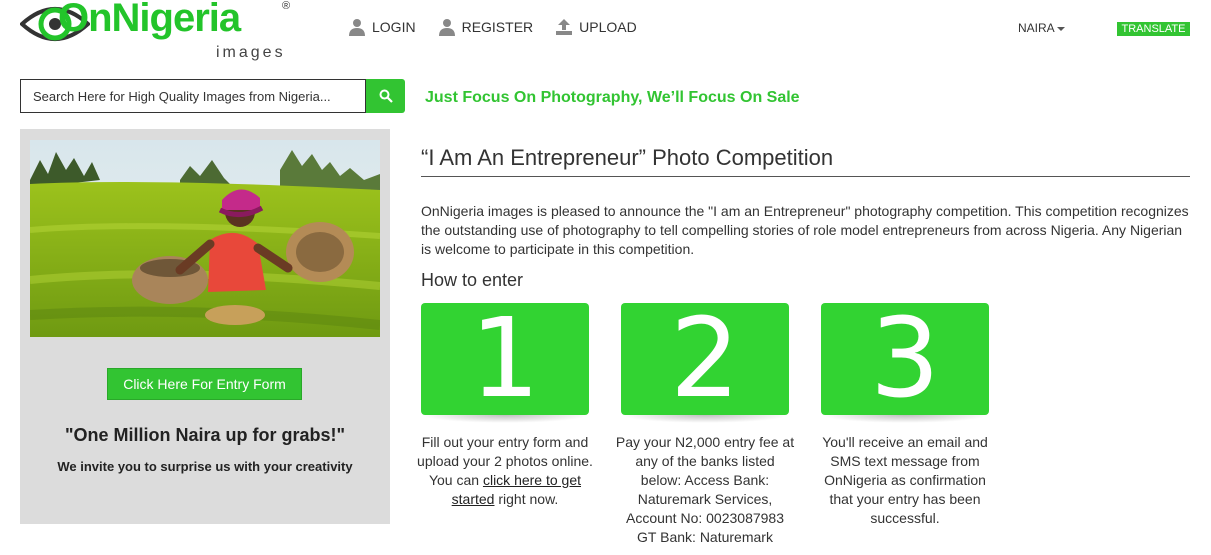 This screenshot has height=555, width=1211. Describe the element at coordinates (528, 499) in the screenshot. I see `step-text-part: right now.` at that location.